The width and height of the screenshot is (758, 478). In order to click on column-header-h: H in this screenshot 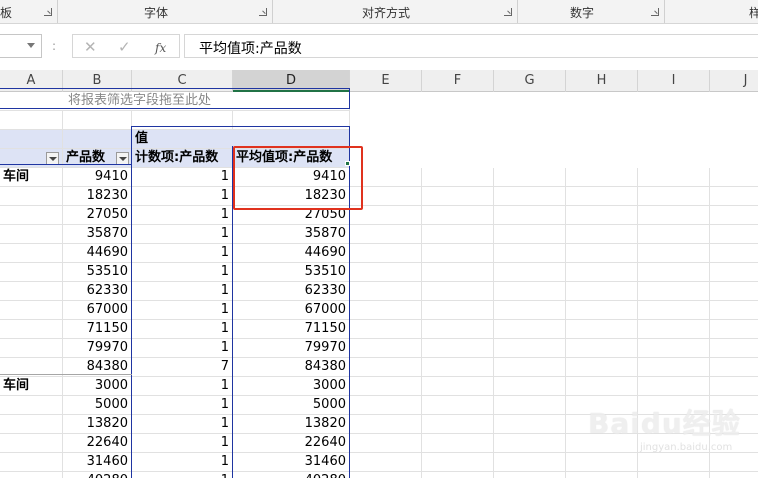, I will do `click(602, 81)`.